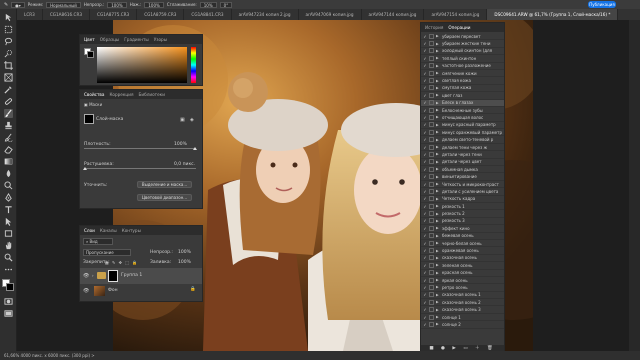 The image size is (640, 360). Describe the element at coordinates (86, 291) in the screenshot. I see `eye-icon: 👁` at that location.